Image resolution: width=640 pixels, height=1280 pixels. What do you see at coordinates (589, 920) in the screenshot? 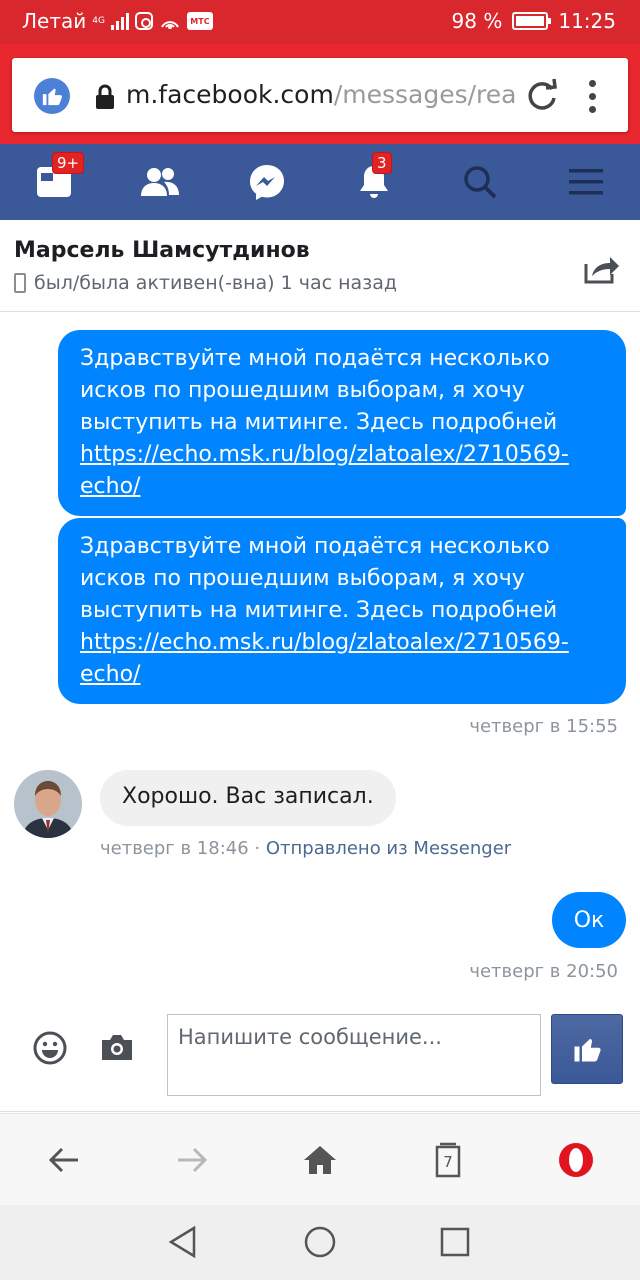
I see `outgoing-message-short: Ок` at bounding box center [589, 920].